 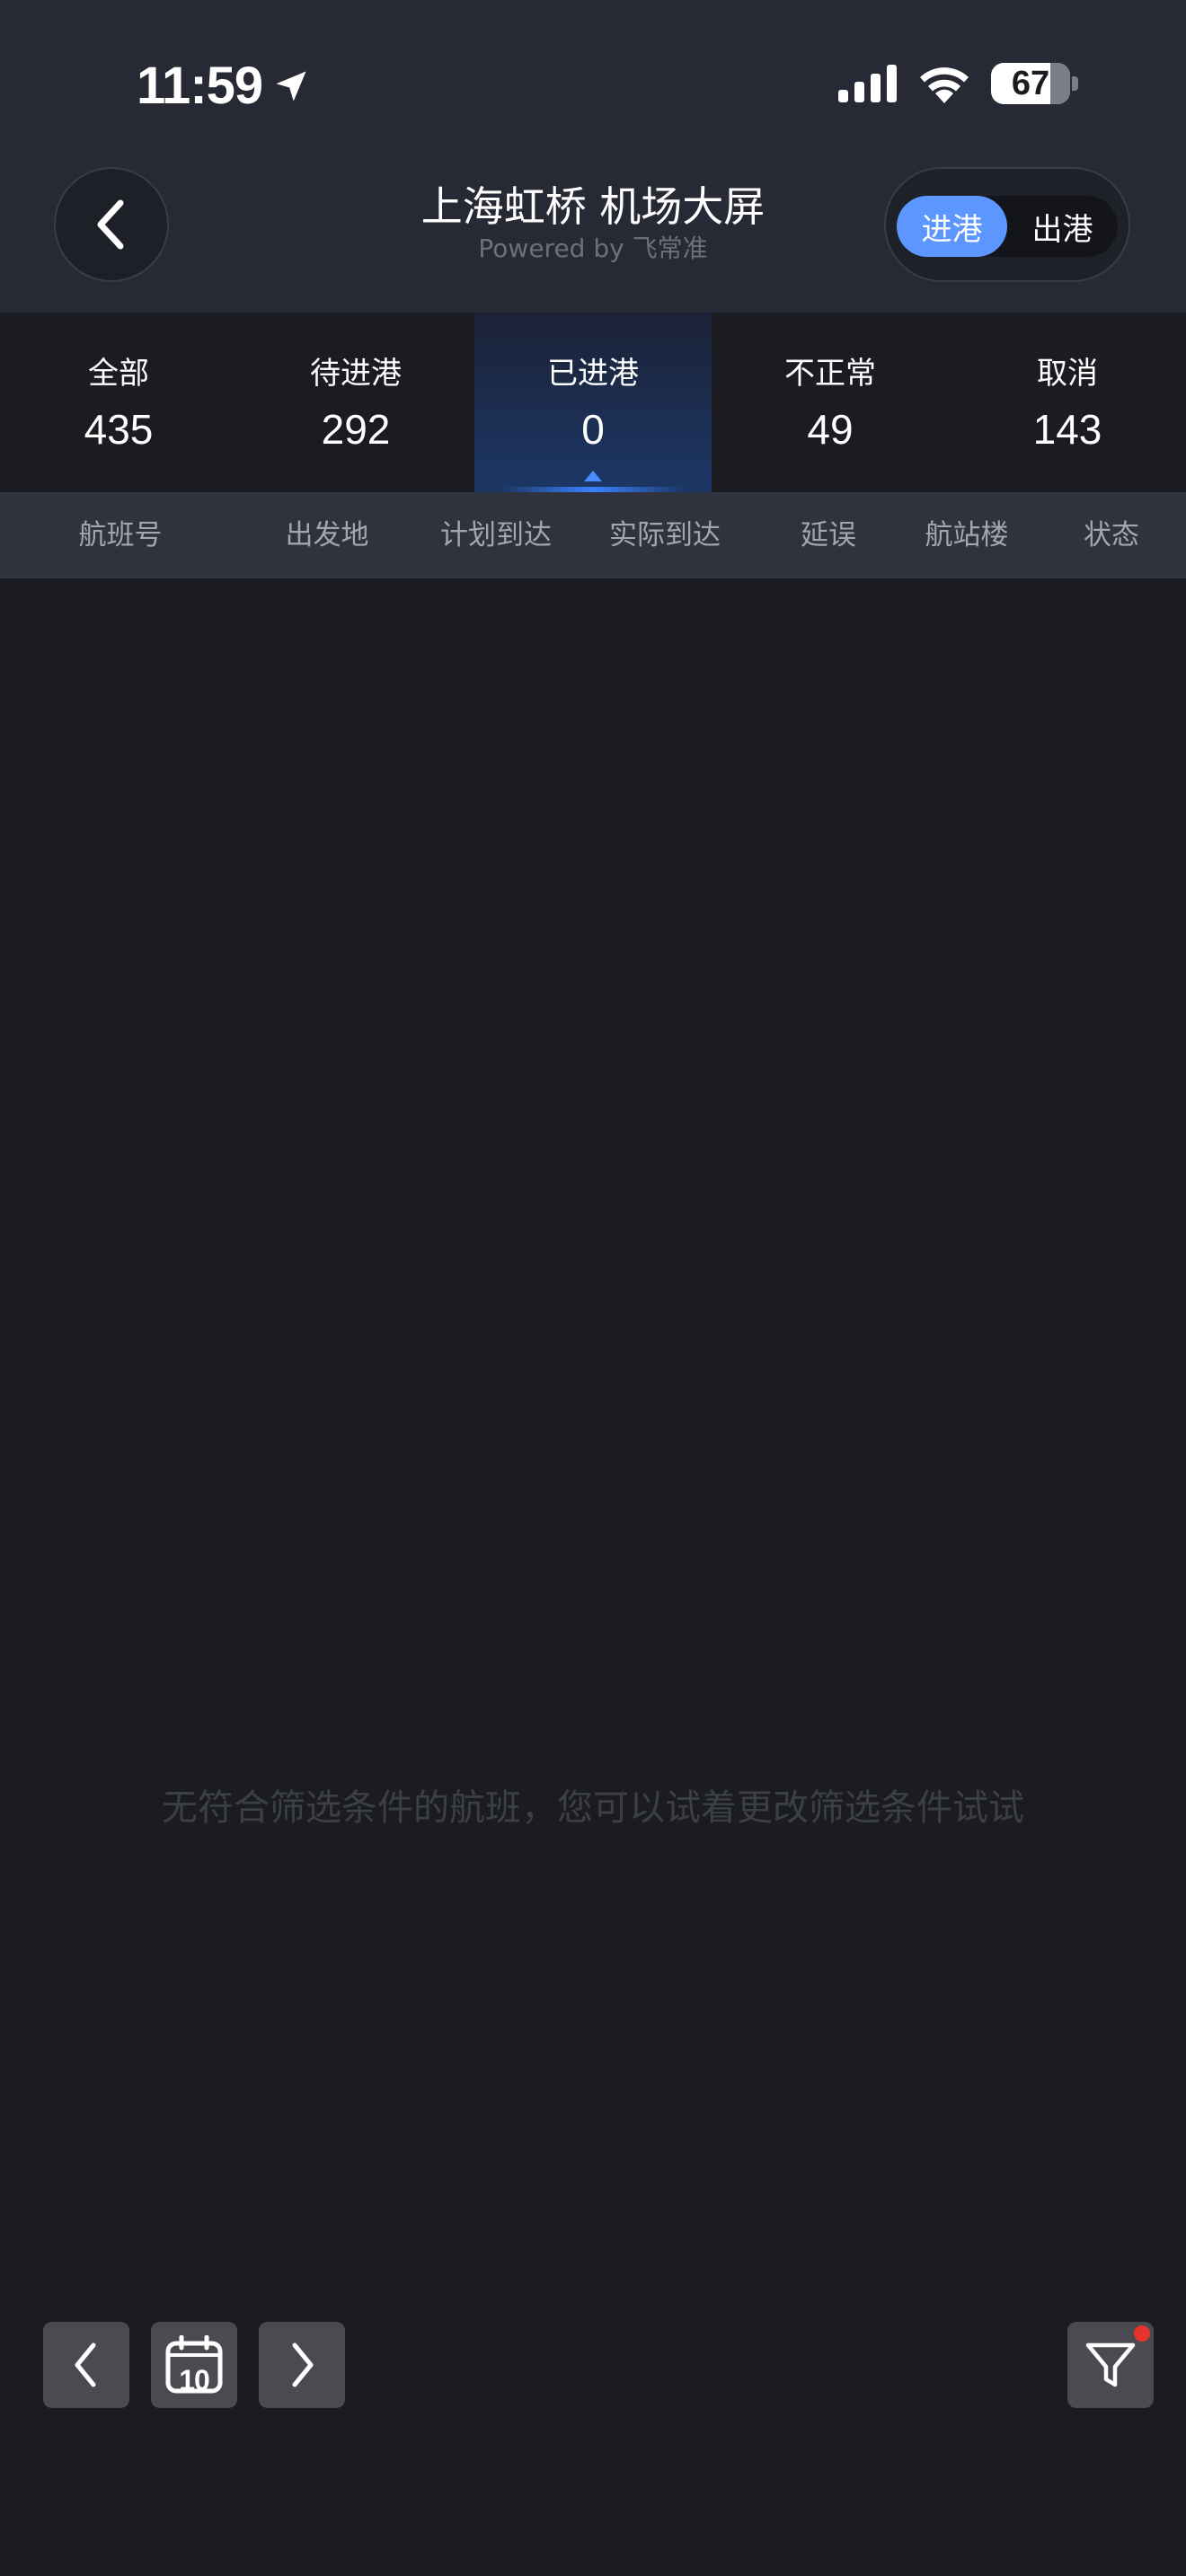 I want to click on chevron-right-icon, so click(x=303, y=2364).